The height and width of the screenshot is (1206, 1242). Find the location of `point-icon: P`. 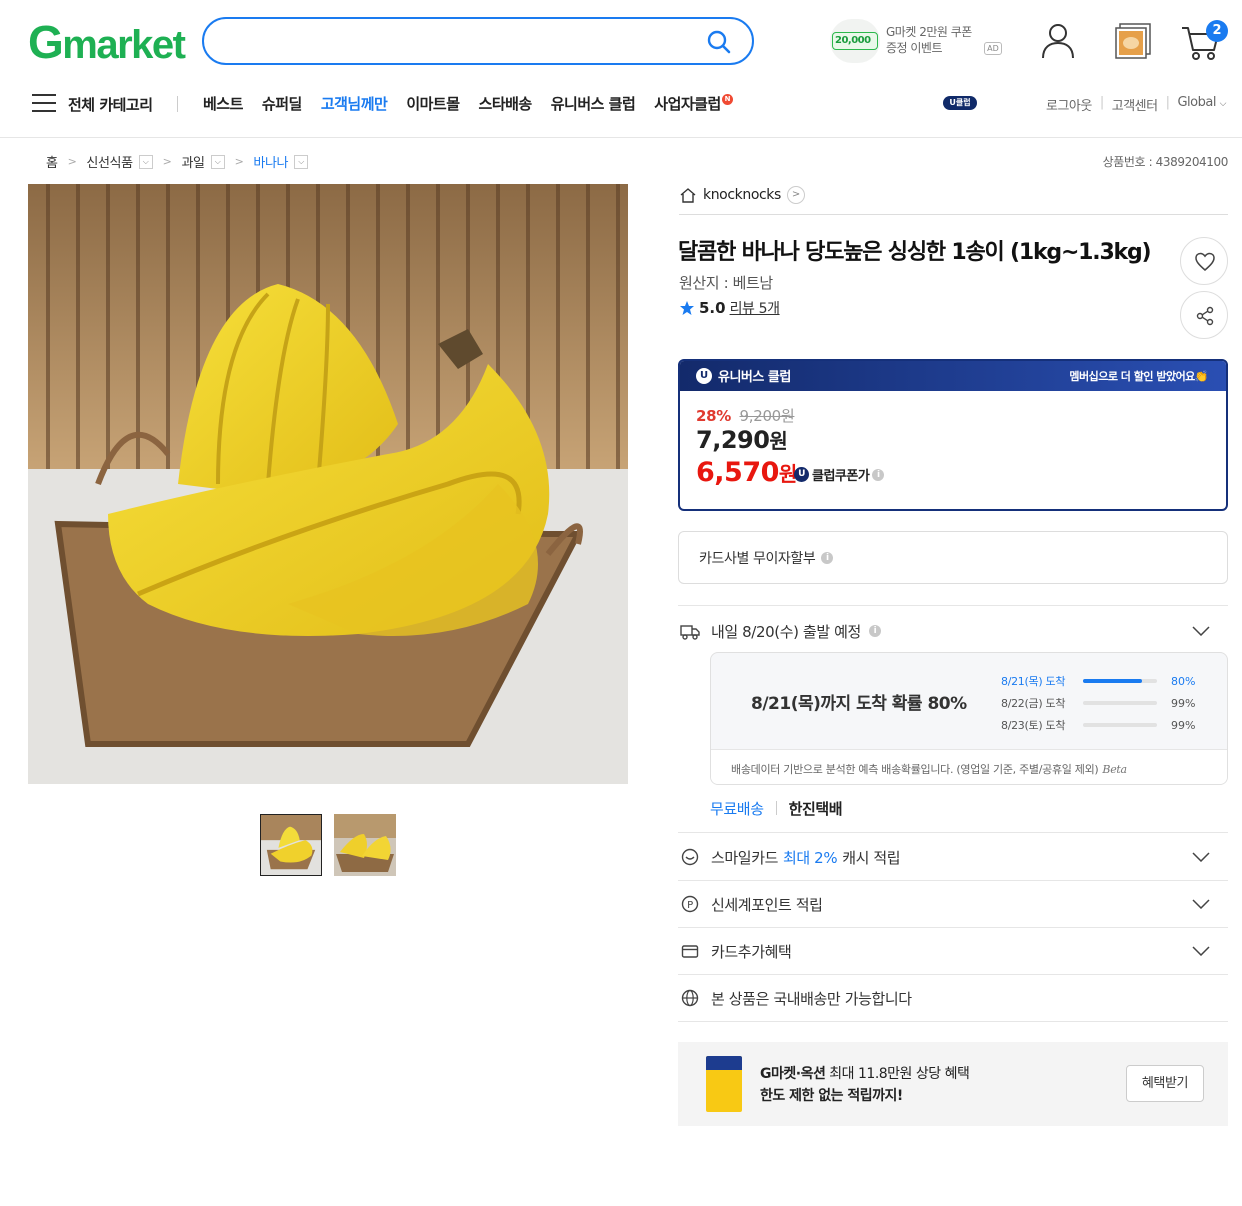

point-icon: P is located at coordinates (690, 904).